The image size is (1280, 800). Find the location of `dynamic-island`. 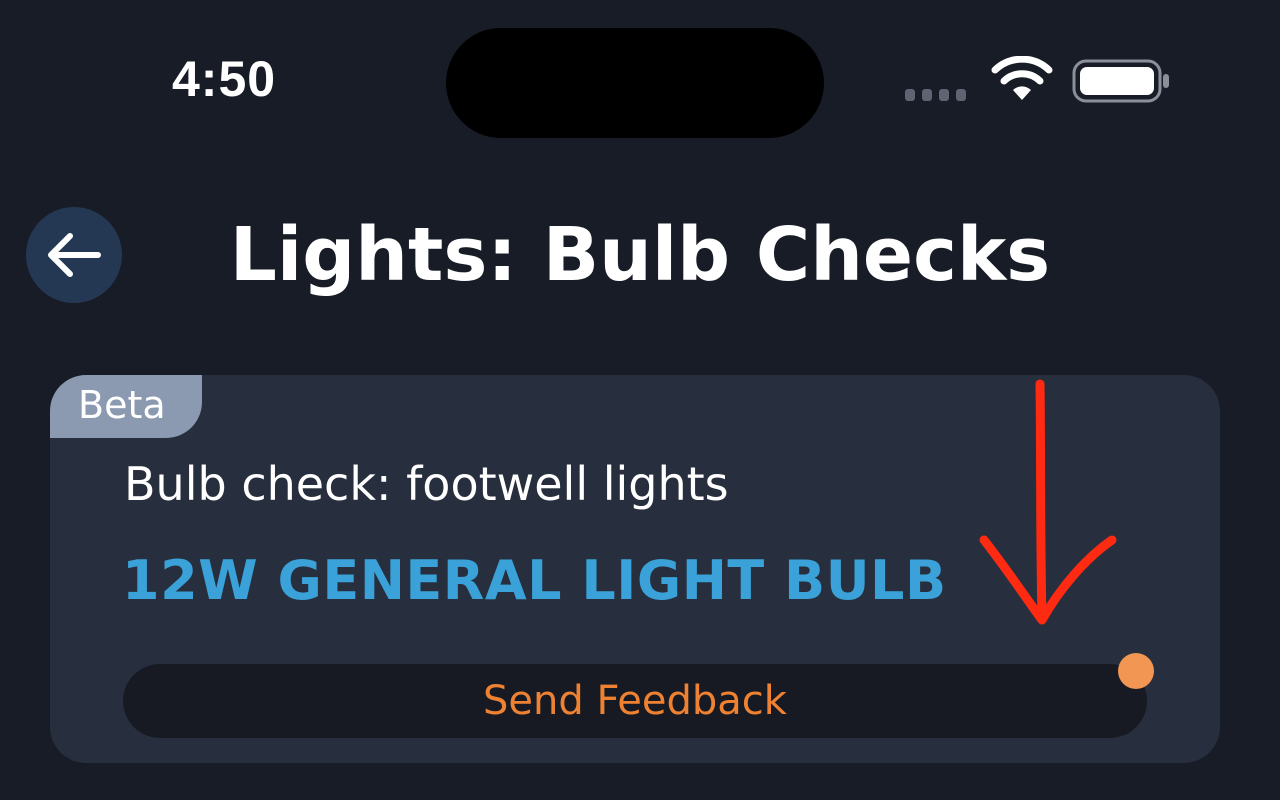

dynamic-island is located at coordinates (635, 83).